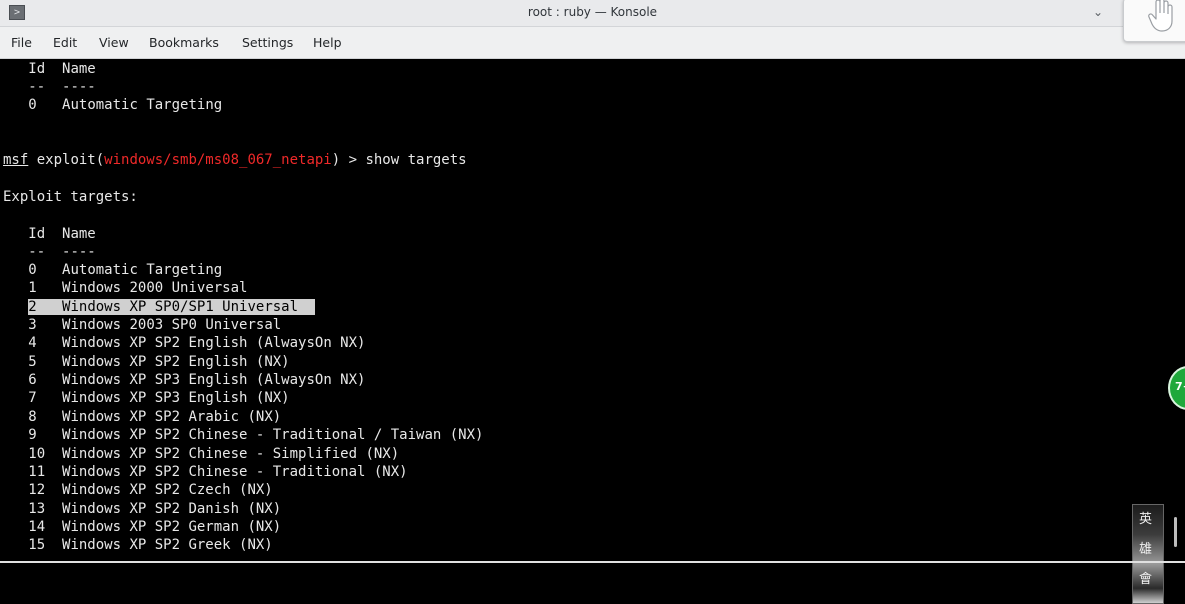 The width and height of the screenshot is (1185, 604). I want to click on target-row-content: 15 Windows XP SP2 Greek (NX), so click(150, 545).